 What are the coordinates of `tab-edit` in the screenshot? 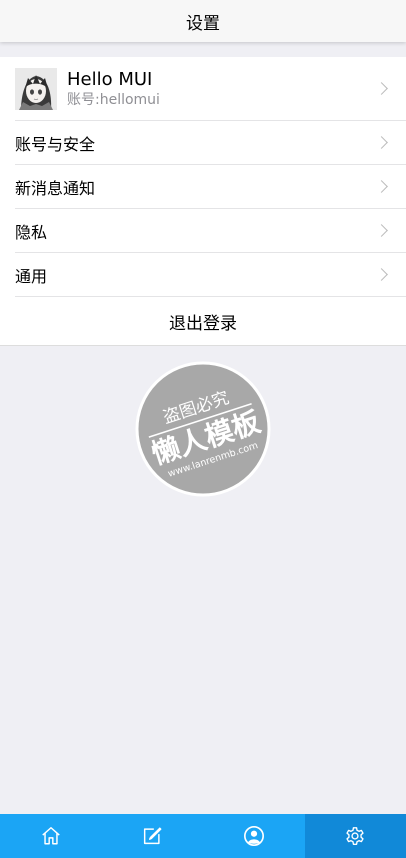 It's located at (153, 836).